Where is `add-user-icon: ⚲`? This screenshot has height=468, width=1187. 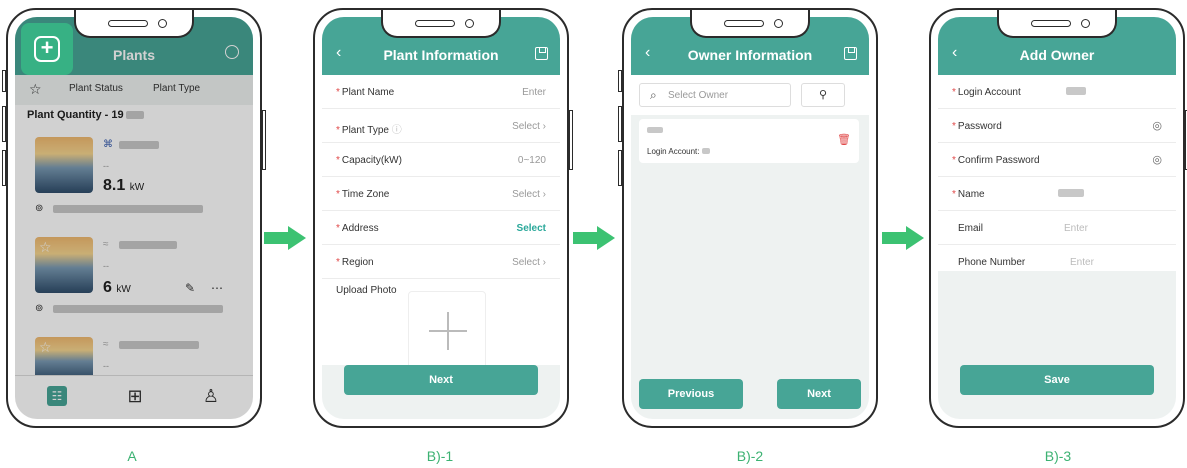
add-user-icon: ⚲ is located at coordinates (823, 95).